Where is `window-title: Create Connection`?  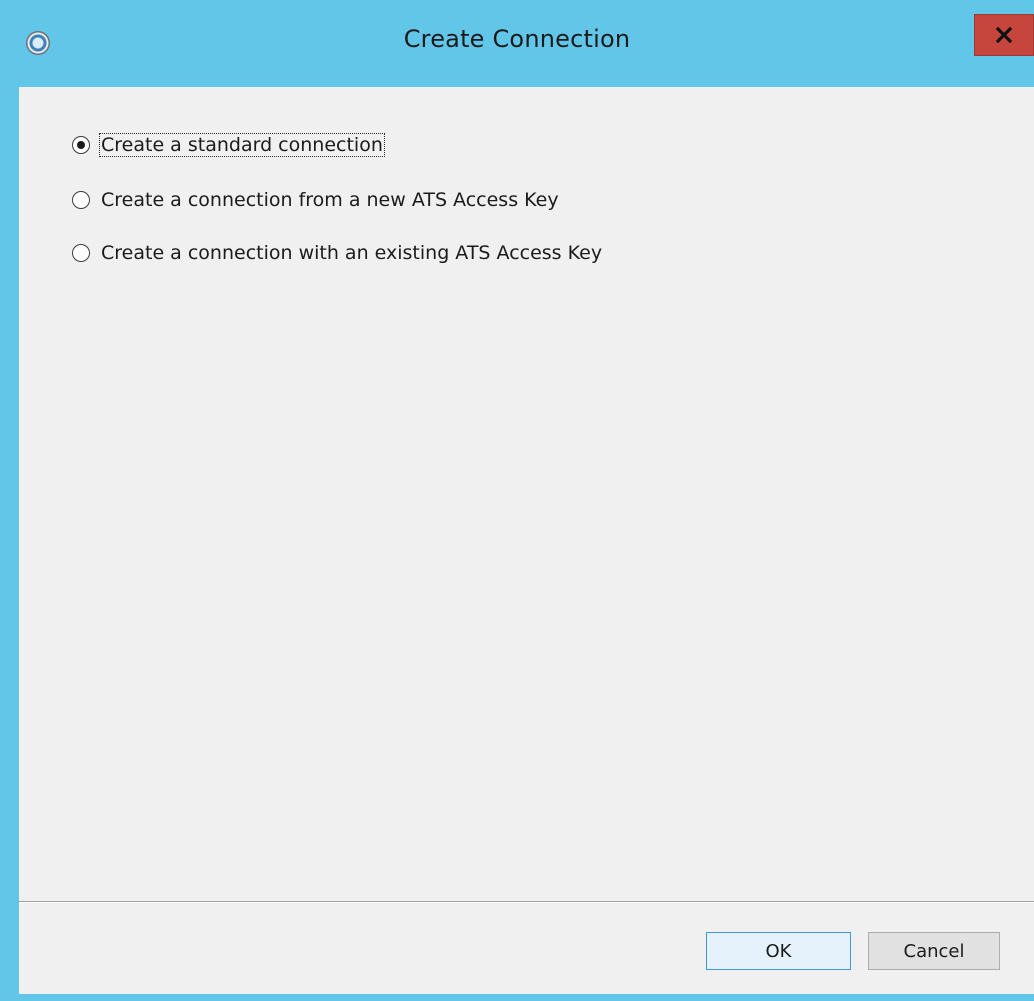
window-title: Create Connection is located at coordinates (517, 39).